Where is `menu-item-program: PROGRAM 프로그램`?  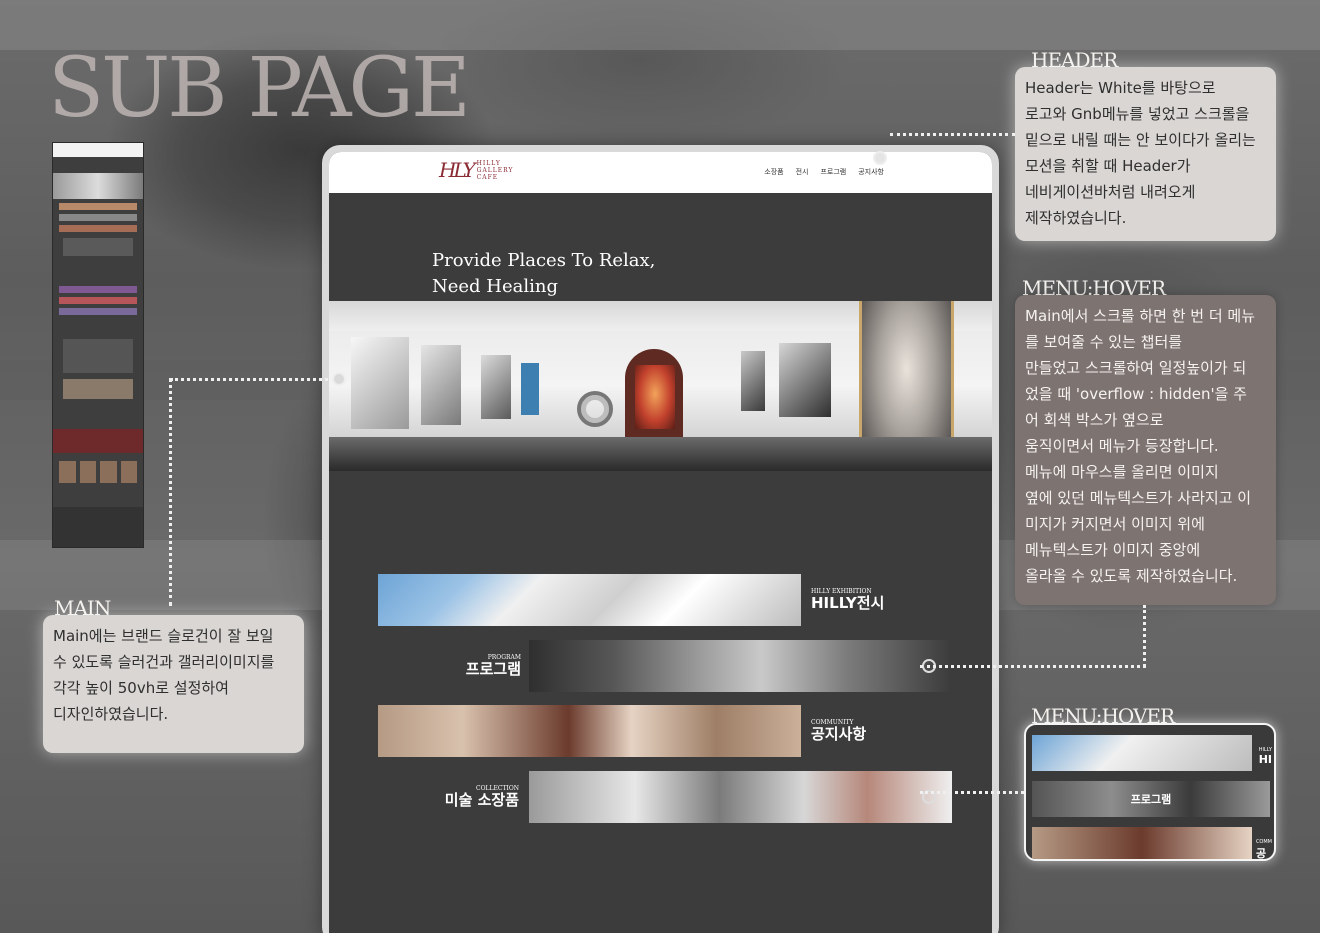
menu-item-program: PROGRAM 프로그램 is located at coordinates (695, 666).